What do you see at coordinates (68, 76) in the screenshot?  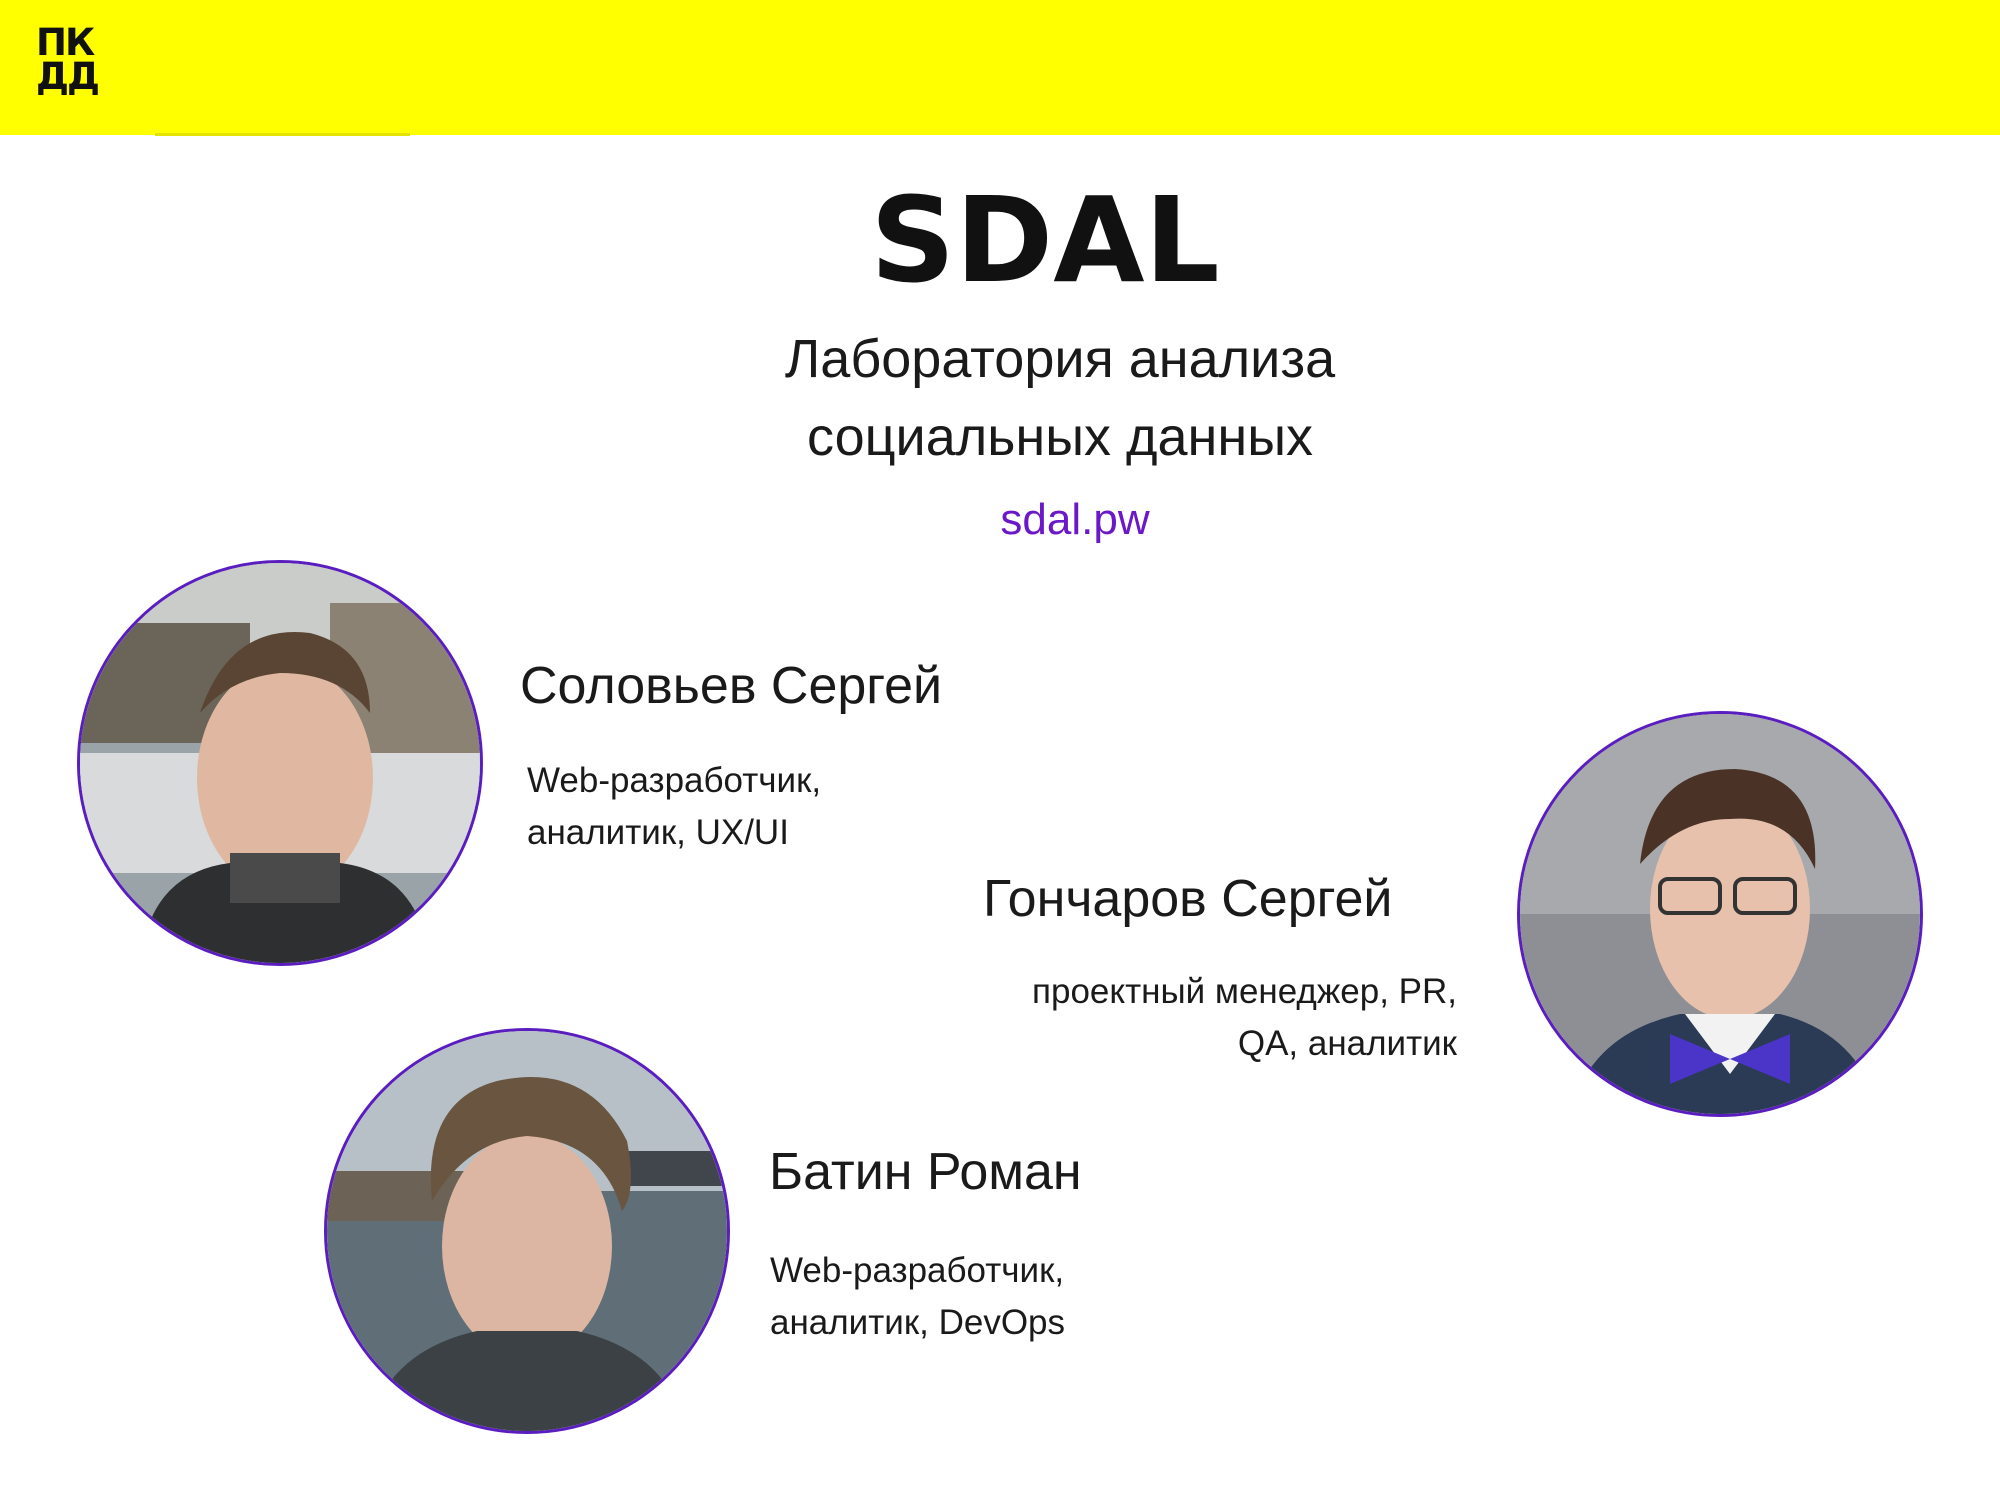 I see `logo-line-2: ДД` at bounding box center [68, 76].